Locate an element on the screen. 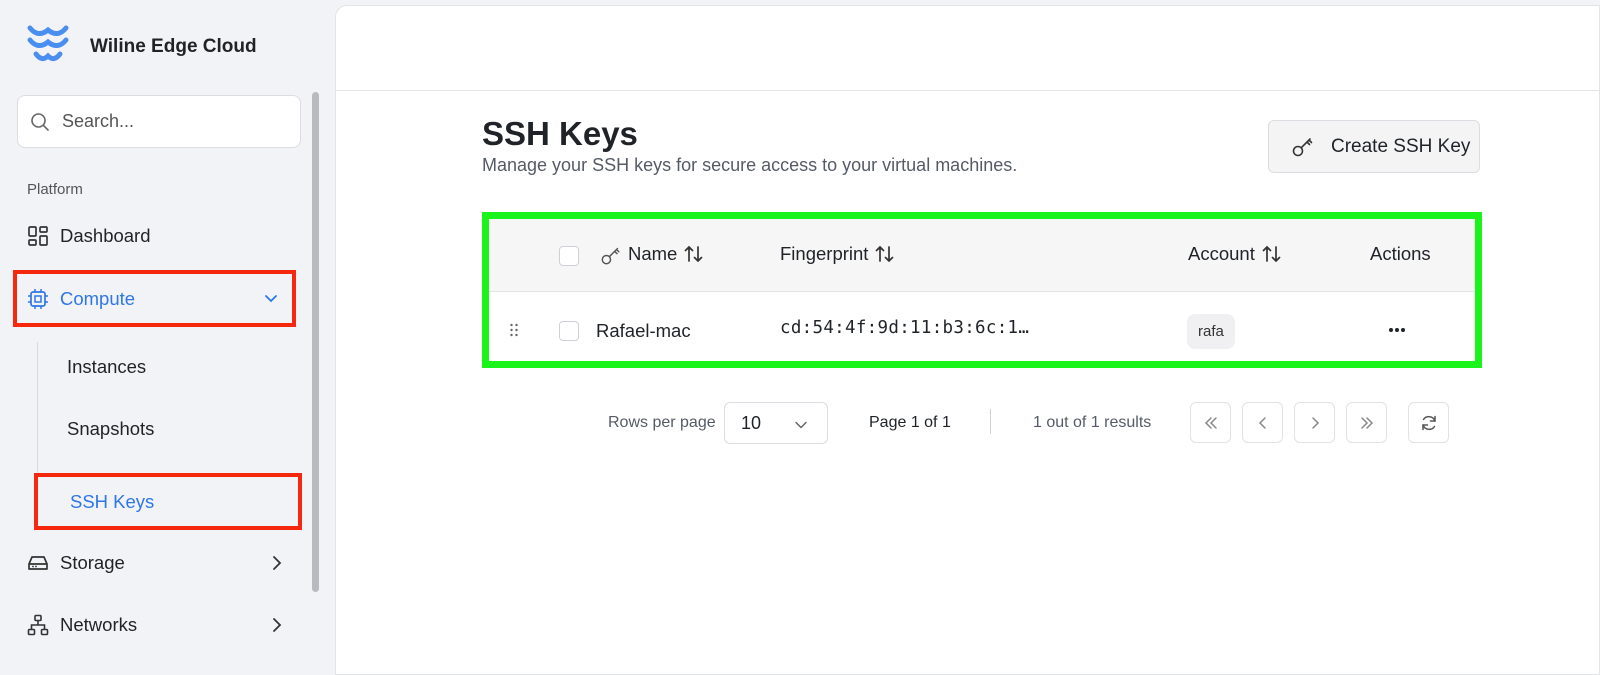  sidebar-scrollbar is located at coordinates (315, 342).